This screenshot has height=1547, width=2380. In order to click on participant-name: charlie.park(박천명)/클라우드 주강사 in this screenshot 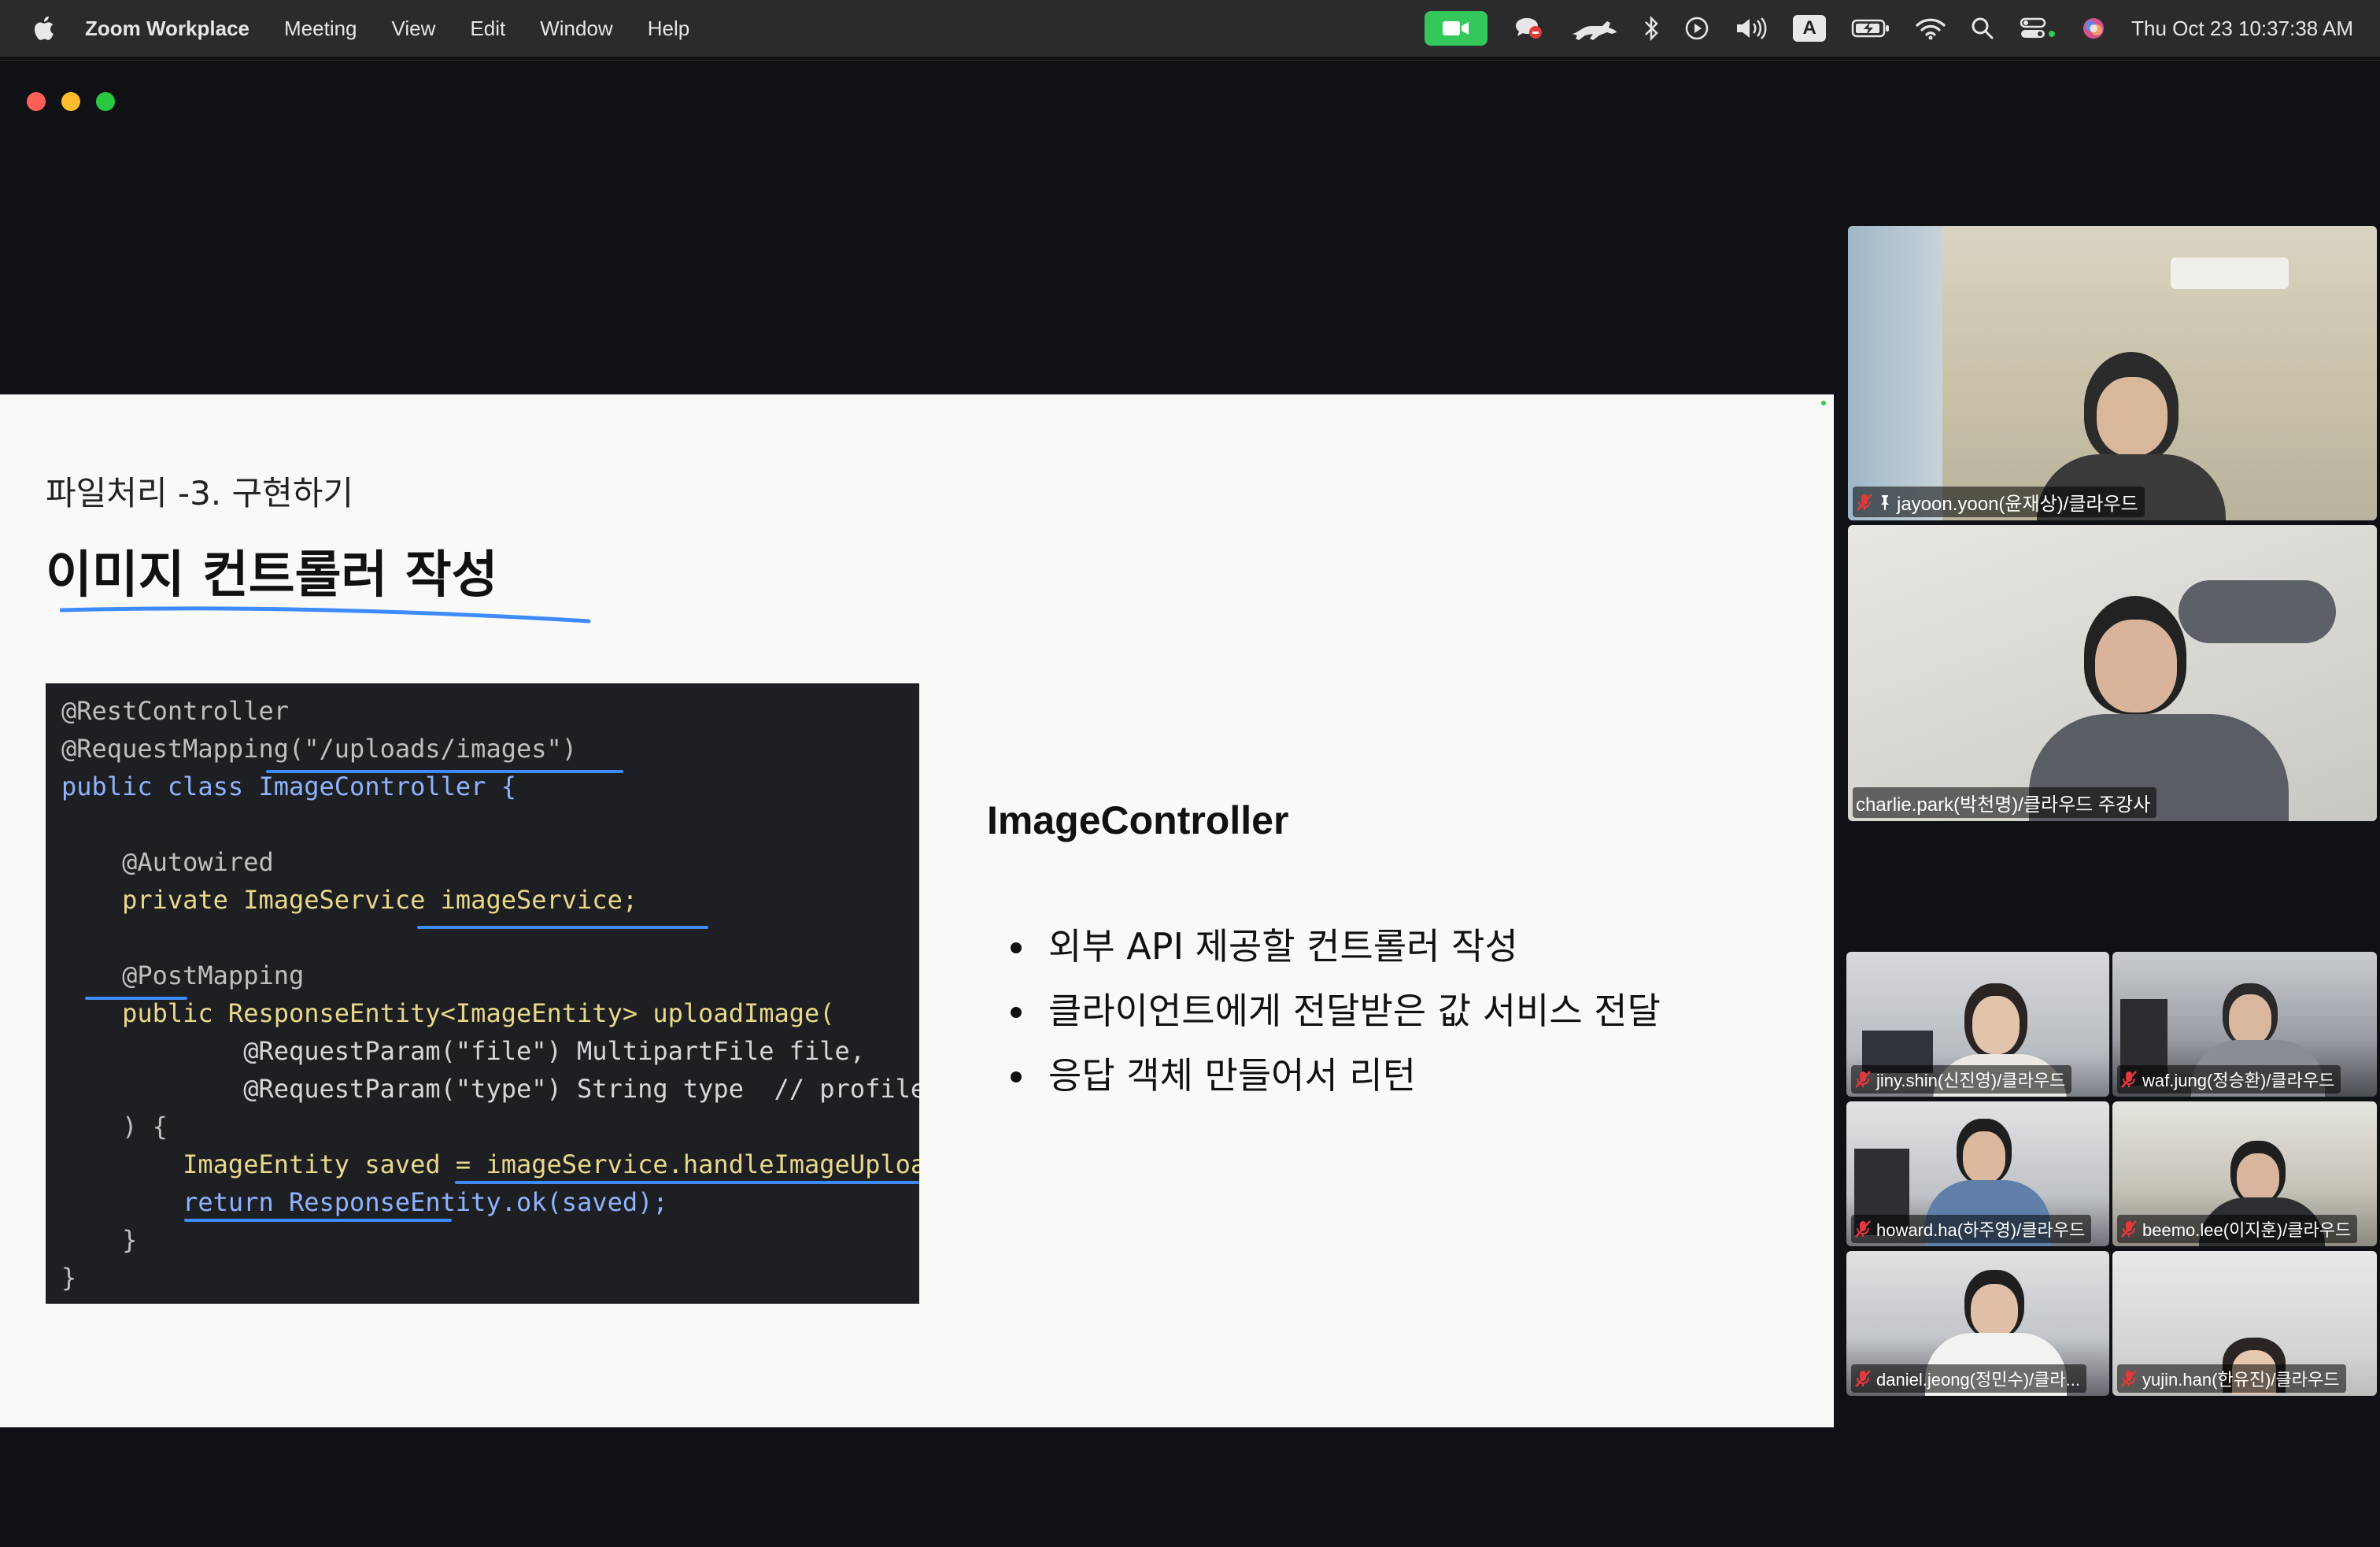, I will do `click(2003, 805)`.